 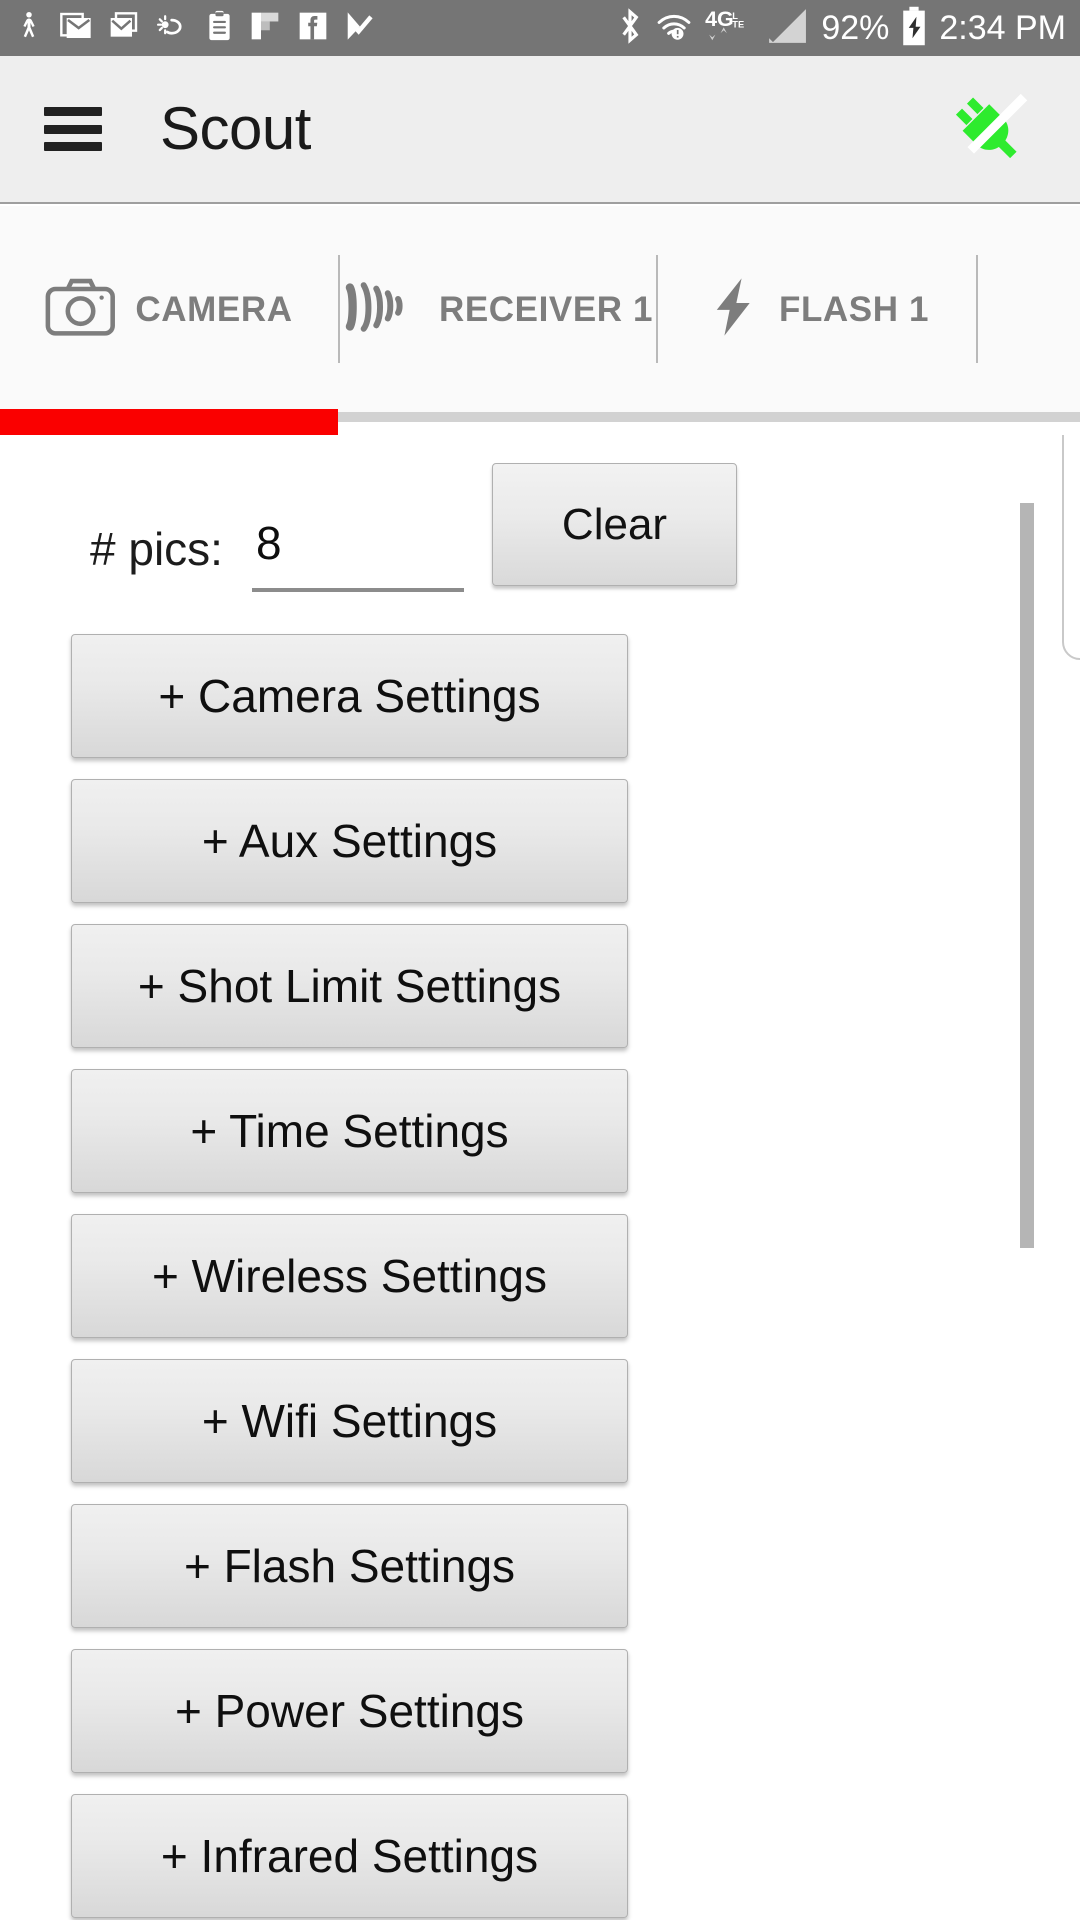 I want to click on email-icon, so click(x=124, y=28).